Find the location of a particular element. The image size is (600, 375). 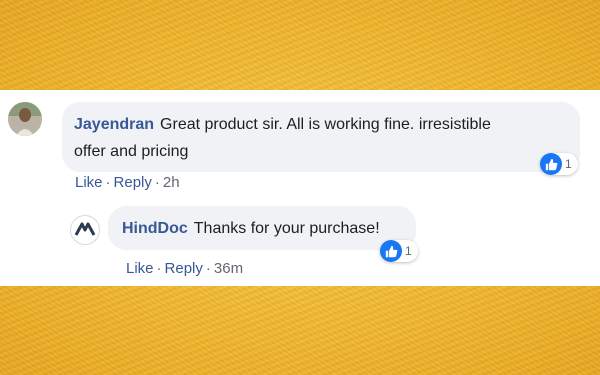

comment-actions: Like · Reply · 2h is located at coordinates (127, 182).